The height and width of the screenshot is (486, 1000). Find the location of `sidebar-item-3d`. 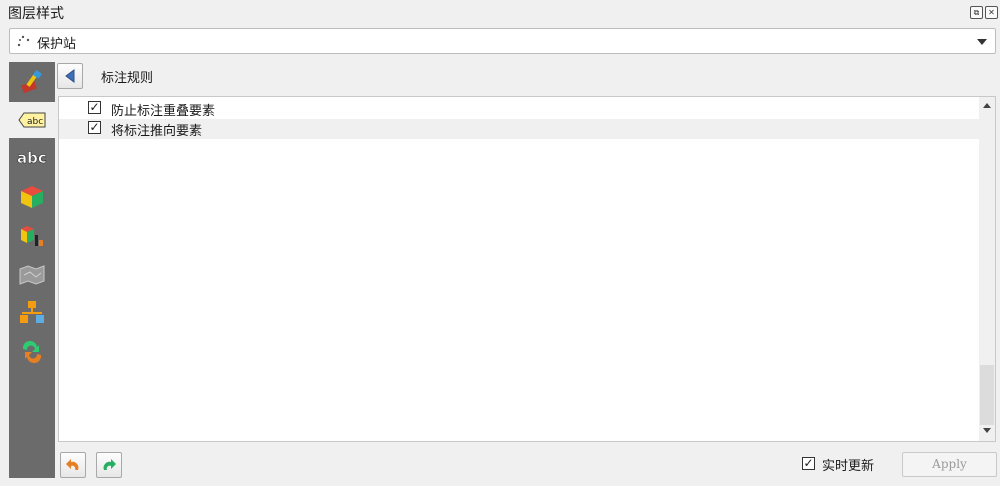

sidebar-item-3d is located at coordinates (32, 197).